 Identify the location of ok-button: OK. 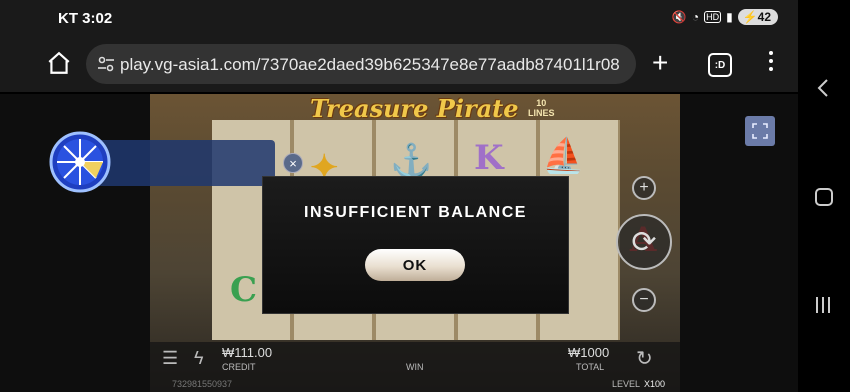
(415, 265).